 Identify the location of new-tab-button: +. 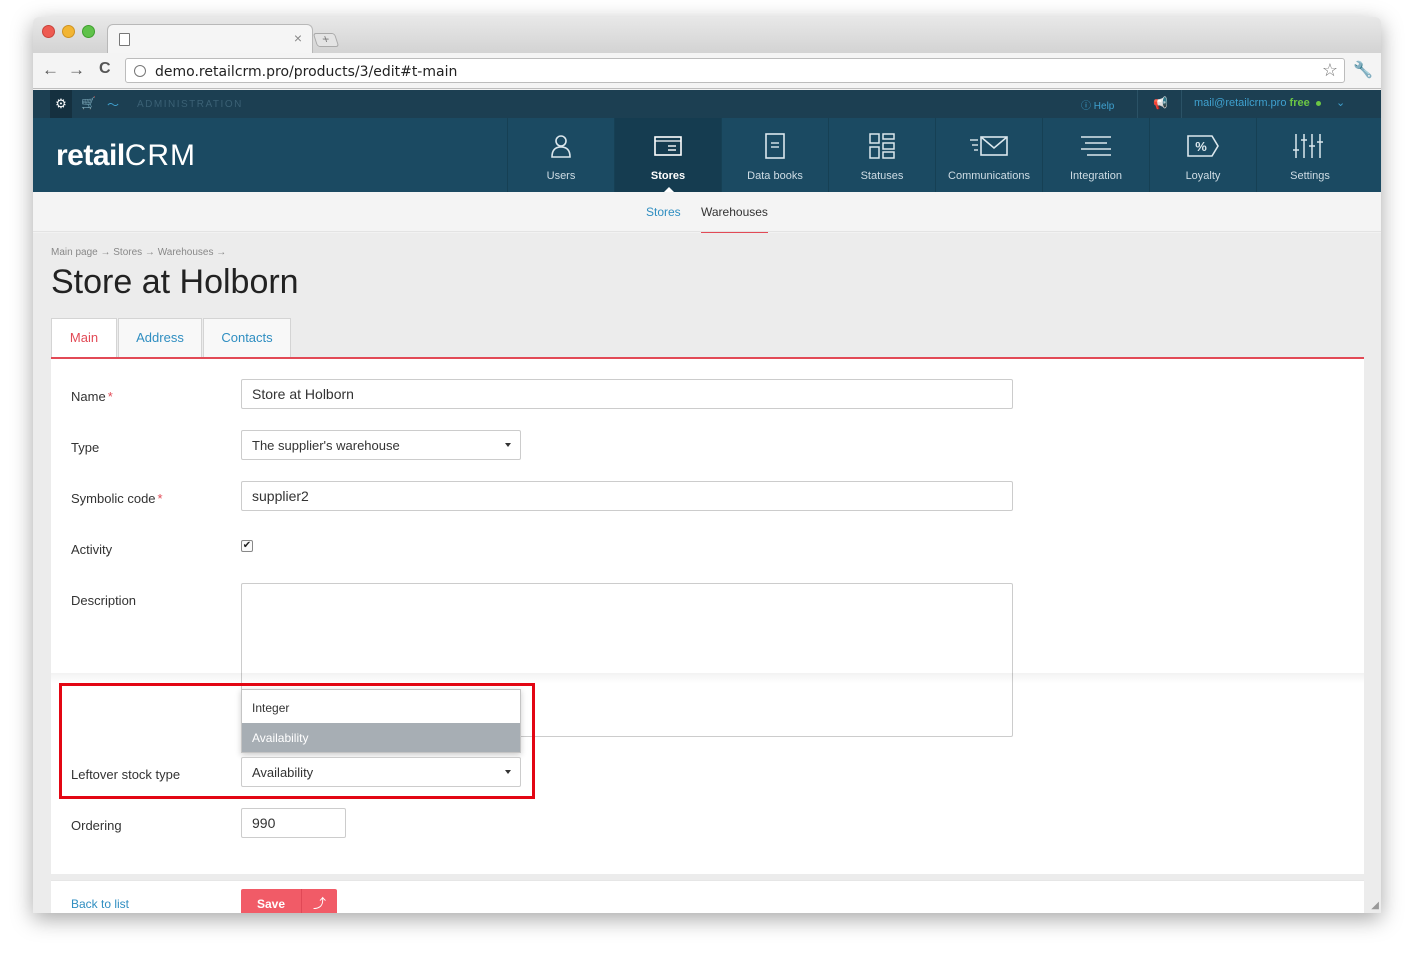
(326, 39).